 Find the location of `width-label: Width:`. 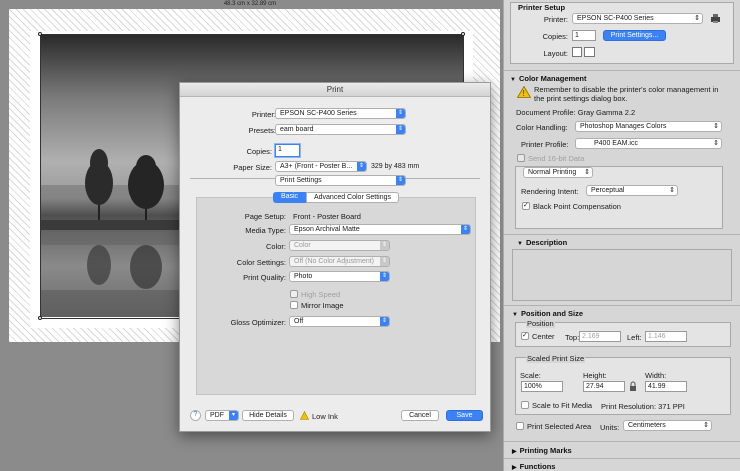

width-label: Width: is located at coordinates (656, 375).